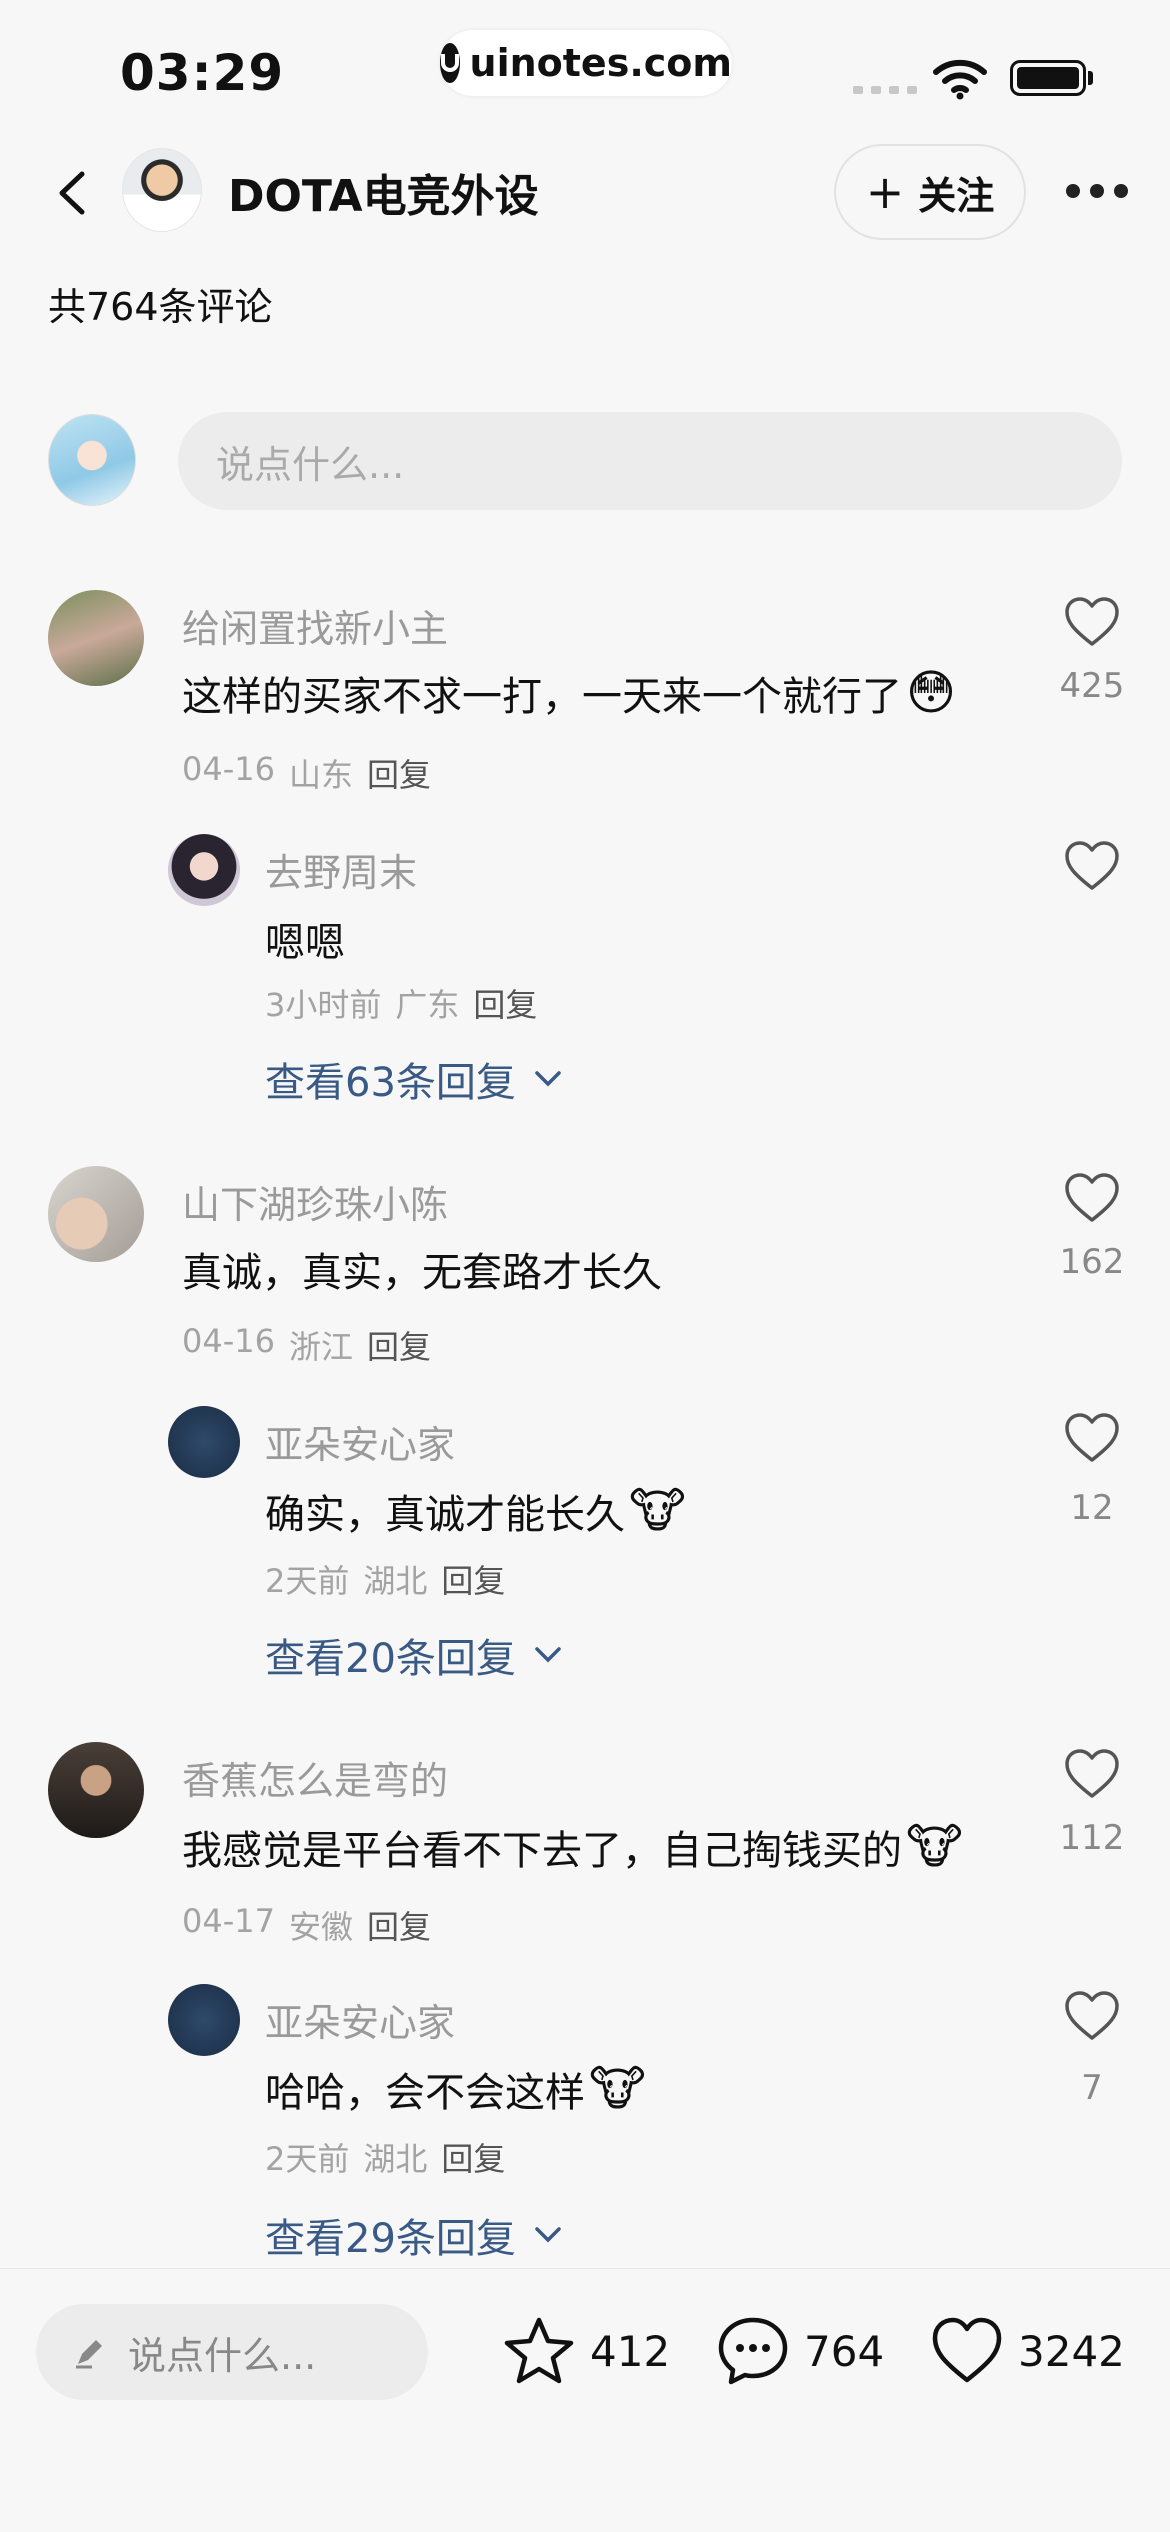 This screenshot has height=2532, width=1170. Describe the element at coordinates (1092, 2088) in the screenshot. I see `like-count: 7` at that location.